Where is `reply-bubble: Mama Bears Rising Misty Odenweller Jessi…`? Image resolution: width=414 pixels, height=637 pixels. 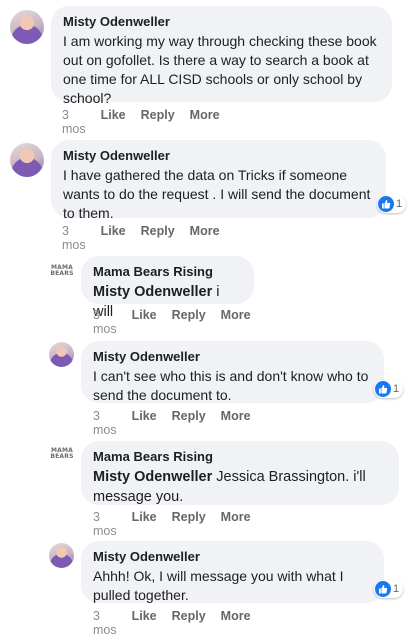
reply-bubble: Mama Bears Rising Misty Odenweller Jessi… is located at coordinates (240, 473).